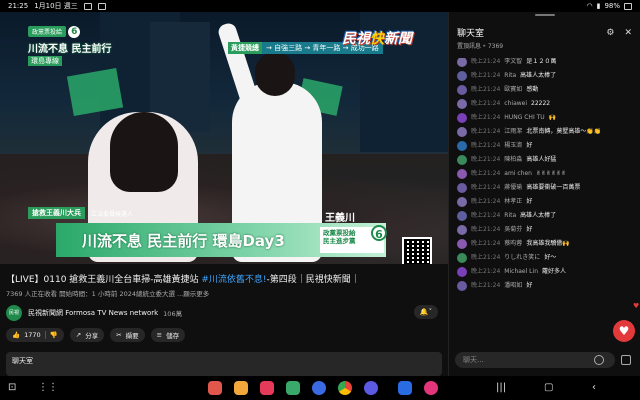 The height and width of the screenshot is (400, 640). I want to click on chat-text: 高雄人好猛, so click(541, 159).